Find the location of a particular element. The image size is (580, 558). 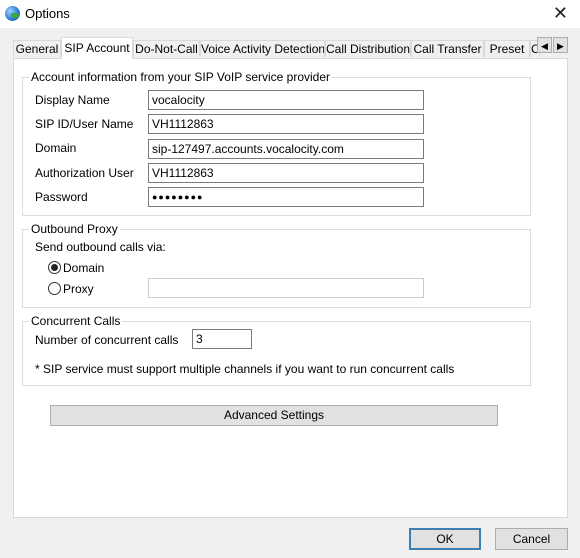

proxy-radio-label: Proxy is located at coordinates (78, 289).